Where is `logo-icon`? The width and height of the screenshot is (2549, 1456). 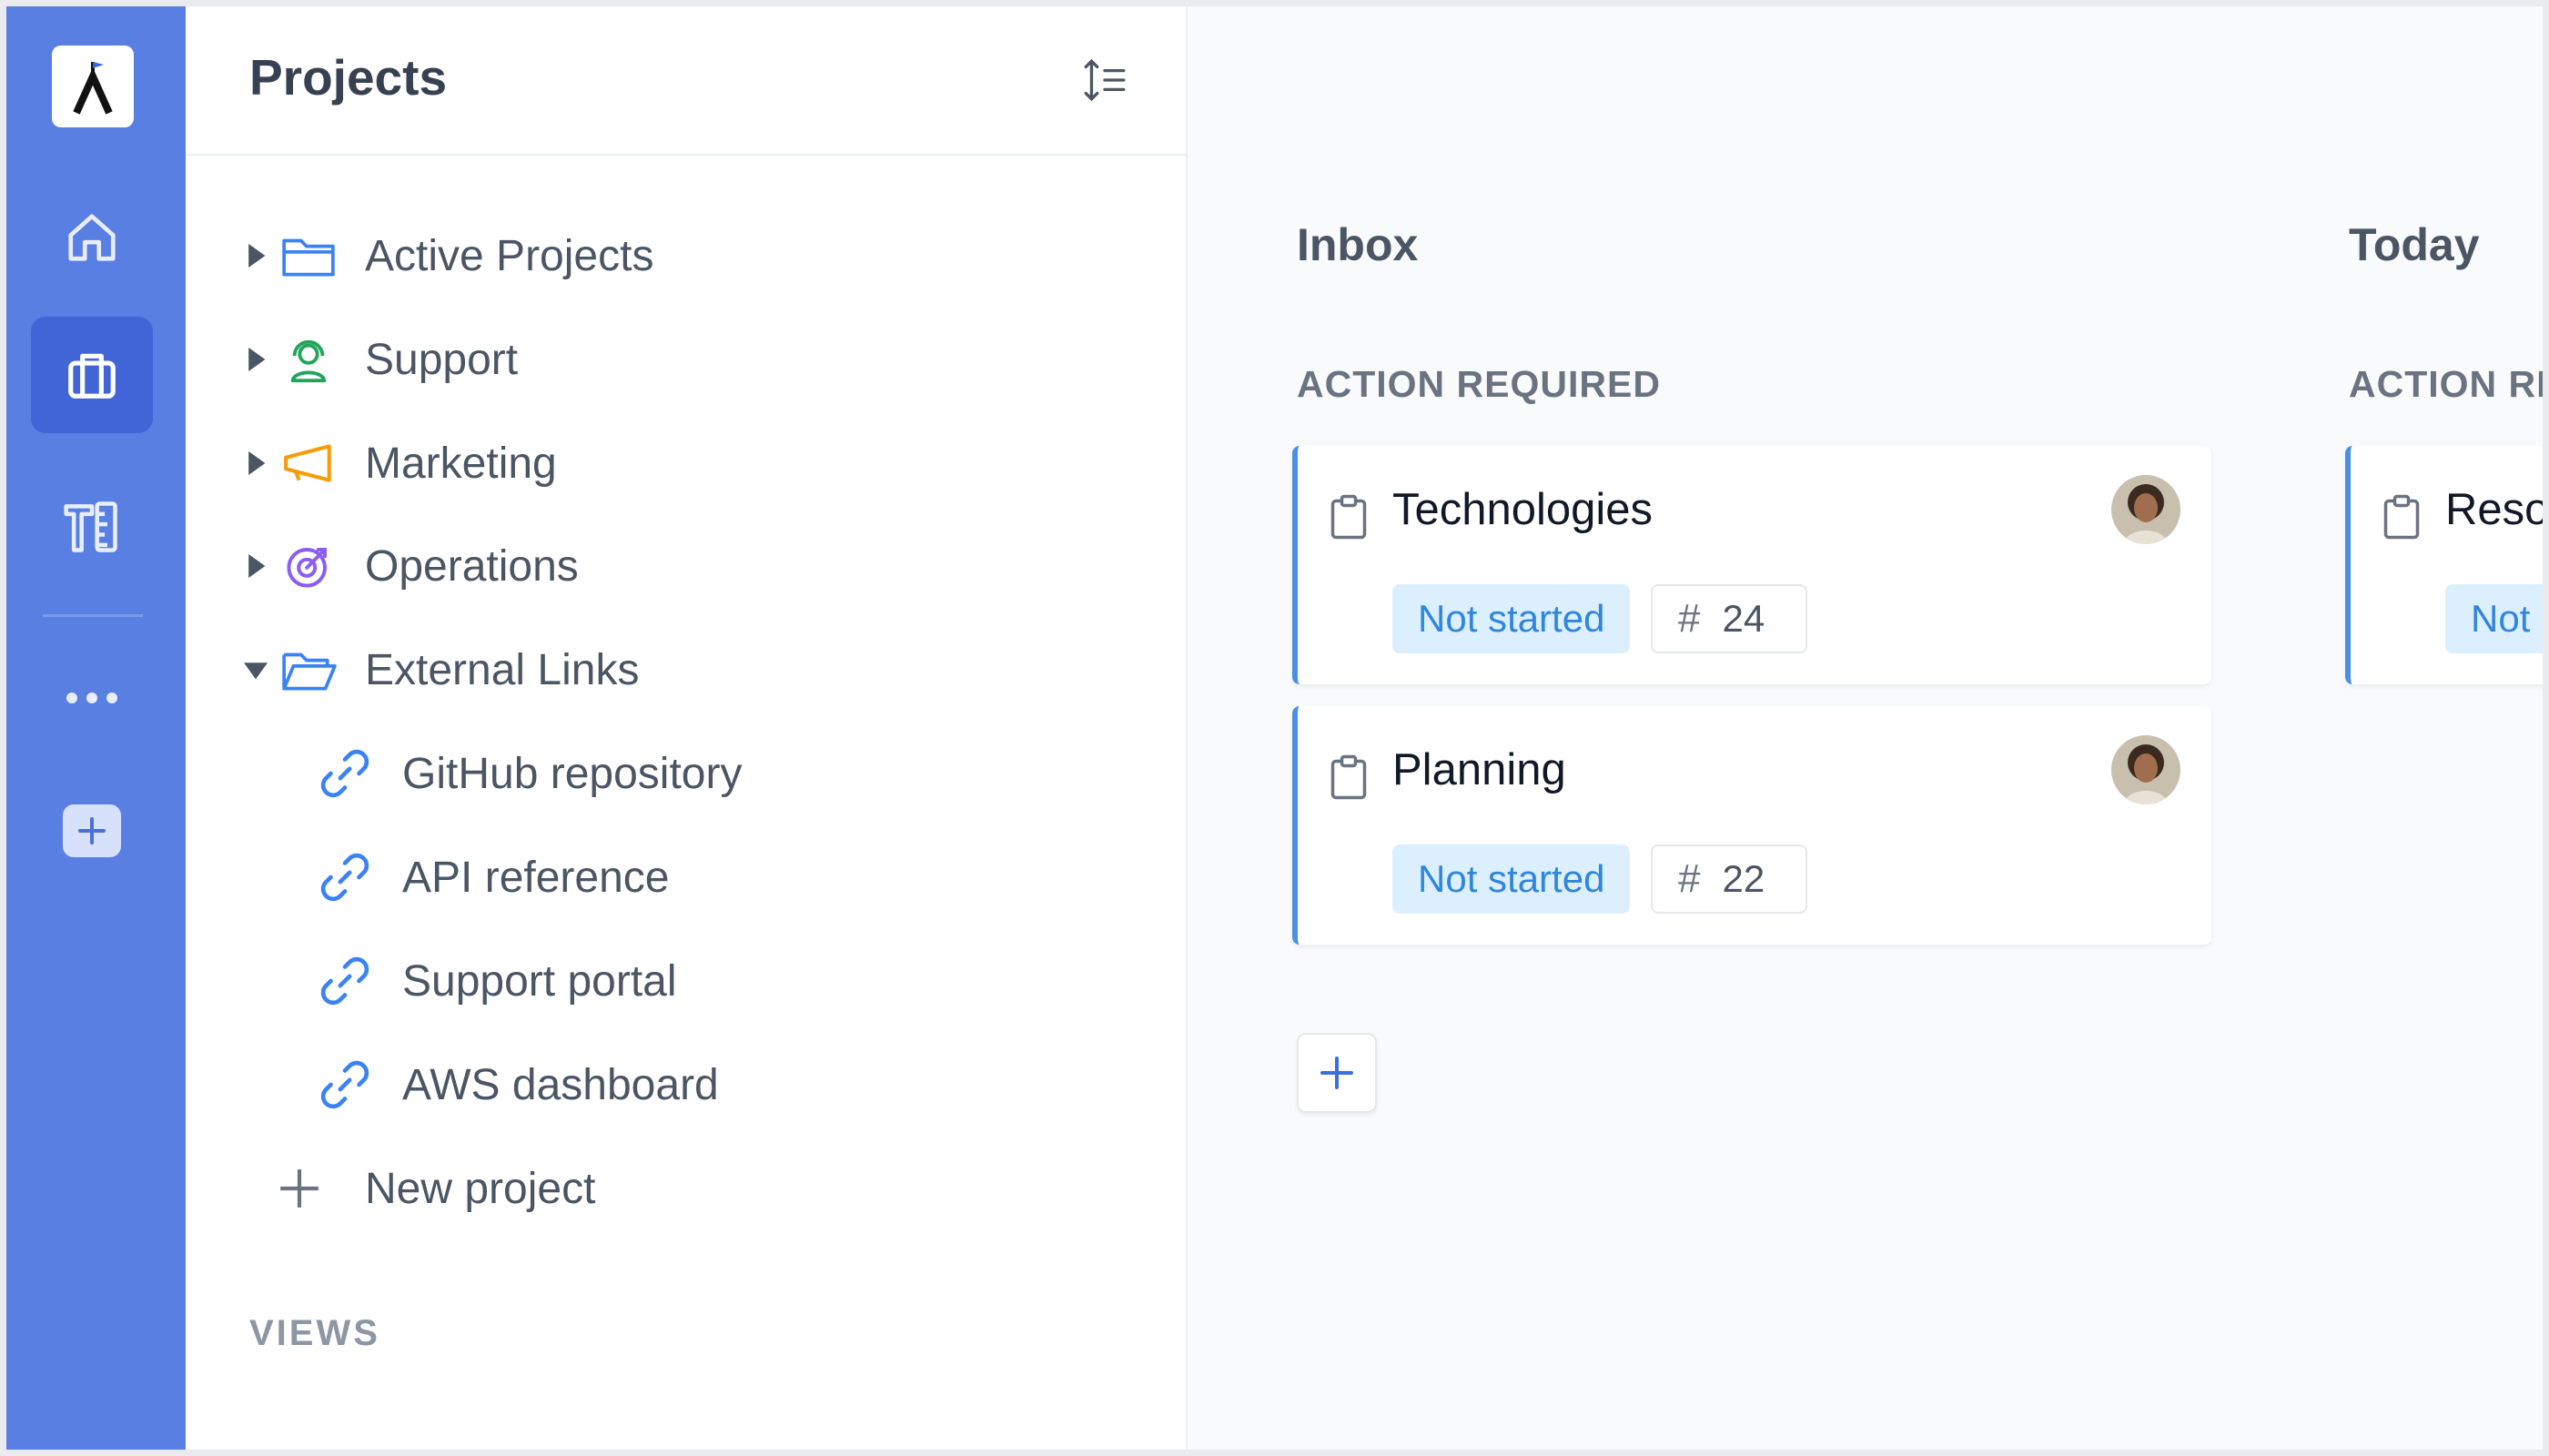 logo-icon is located at coordinates (93, 88).